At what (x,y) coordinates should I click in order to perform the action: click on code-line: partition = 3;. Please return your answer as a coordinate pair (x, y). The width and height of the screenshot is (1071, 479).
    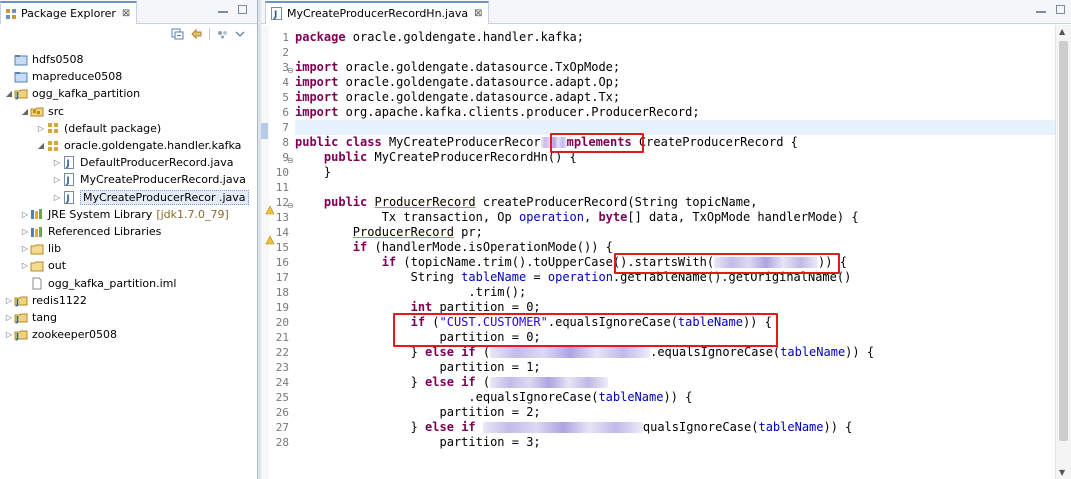
    Looking at the image, I should click on (490, 442).